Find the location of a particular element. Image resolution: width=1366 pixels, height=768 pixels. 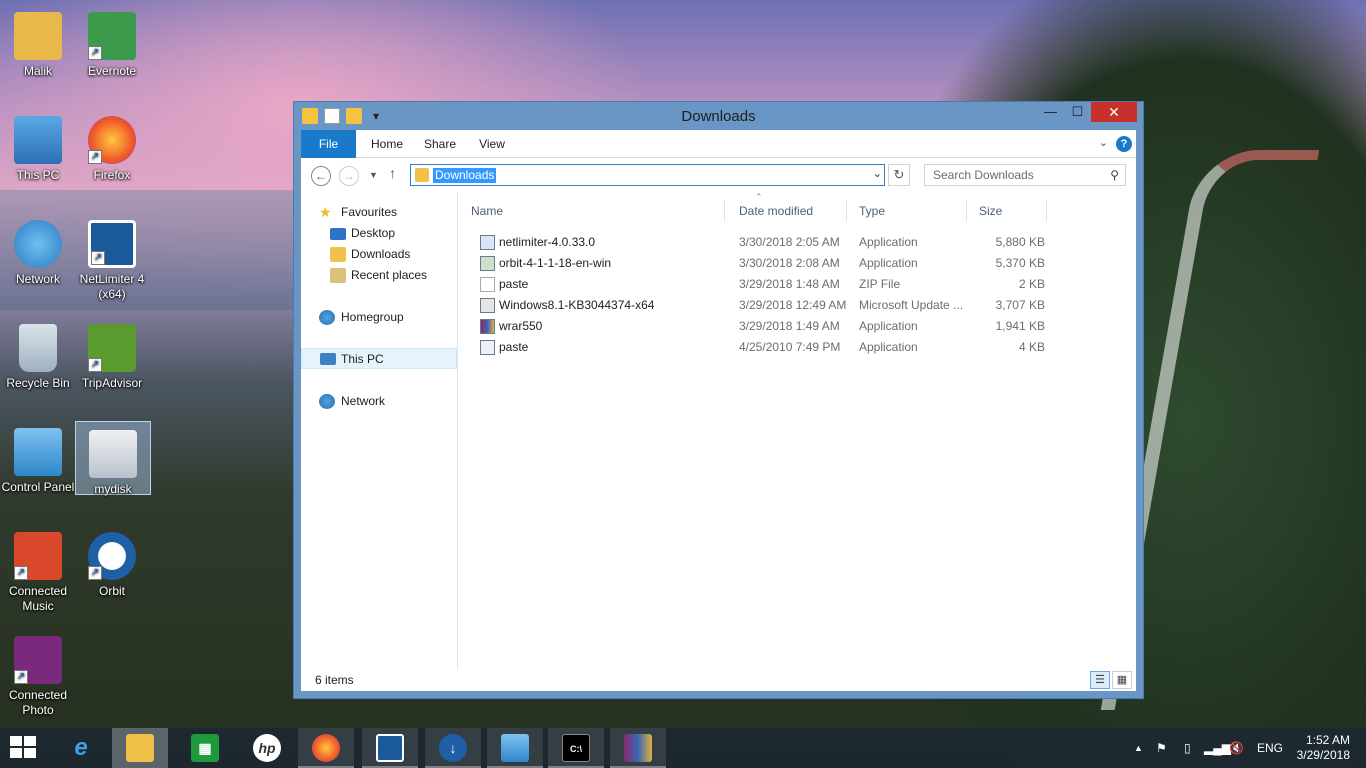

desktop-icon-recycle-bin: Recycle Bin is located at coordinates (38, 353).